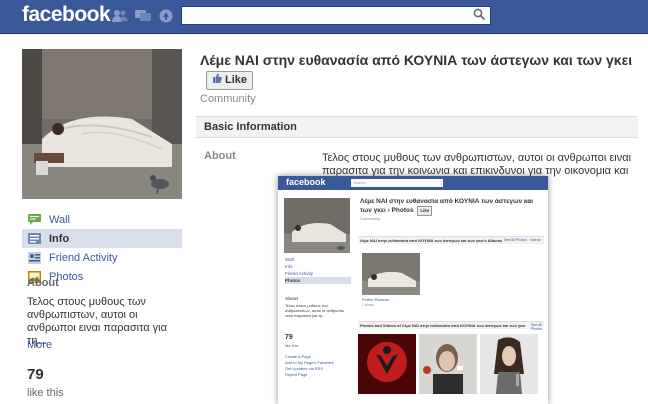  What do you see at coordinates (43, 283) in the screenshot?
I see `about-heading: About` at bounding box center [43, 283].